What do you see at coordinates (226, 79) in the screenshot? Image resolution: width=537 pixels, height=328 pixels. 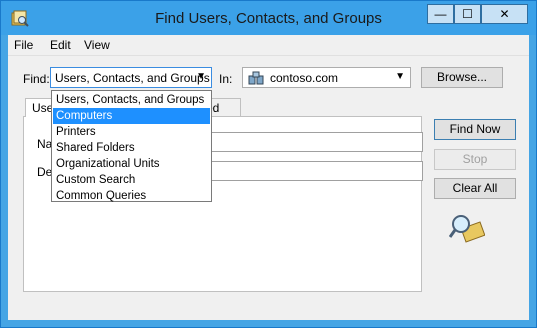 I see `in-label: In:` at bounding box center [226, 79].